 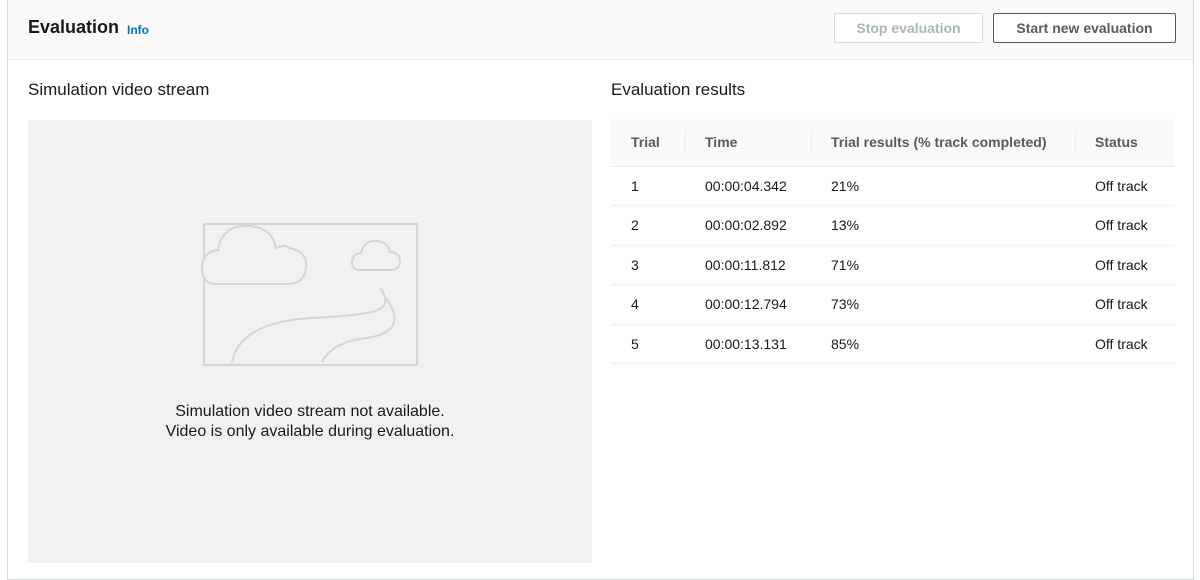 What do you see at coordinates (1084, 28) in the screenshot?
I see `start-new-evaluation-button: Start new evaluation` at bounding box center [1084, 28].